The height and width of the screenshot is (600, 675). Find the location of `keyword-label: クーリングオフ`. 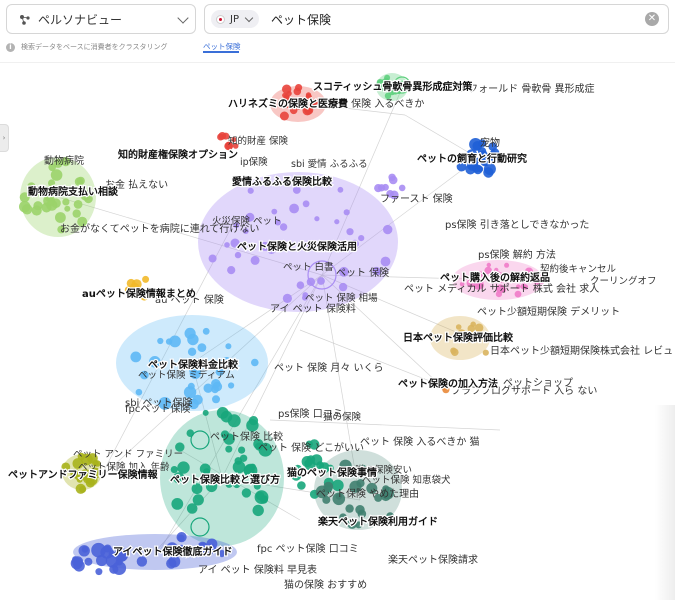

keyword-label: クーリングオフ is located at coordinates (623, 281).